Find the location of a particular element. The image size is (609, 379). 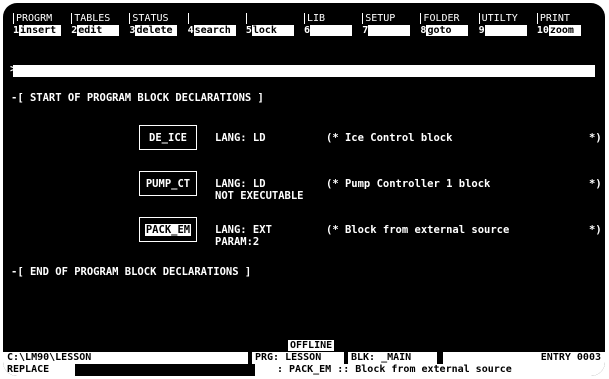

fk-6: 6 is located at coordinates (333, 30).